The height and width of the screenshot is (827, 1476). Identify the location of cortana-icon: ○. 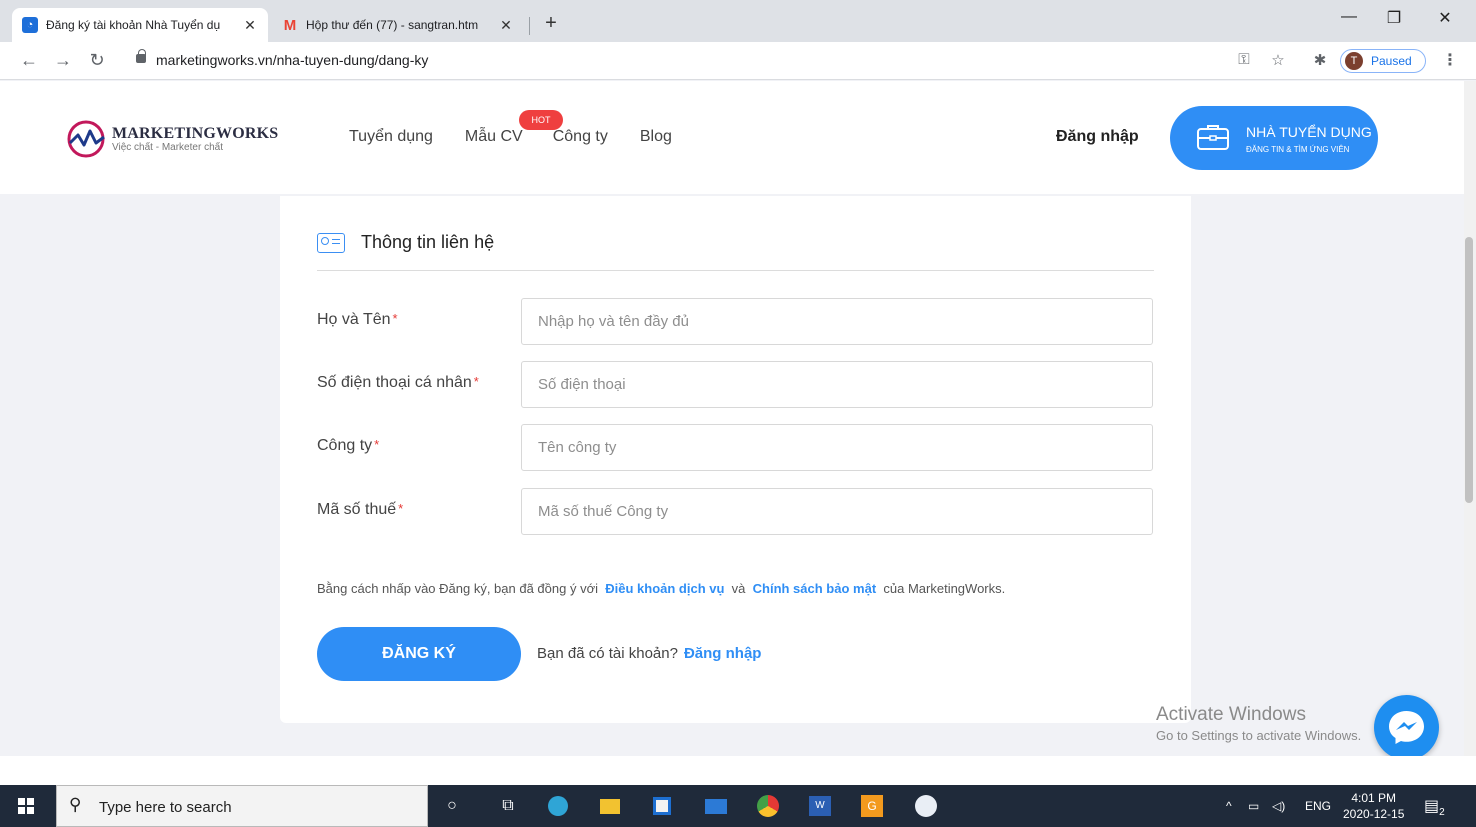
(452, 806).